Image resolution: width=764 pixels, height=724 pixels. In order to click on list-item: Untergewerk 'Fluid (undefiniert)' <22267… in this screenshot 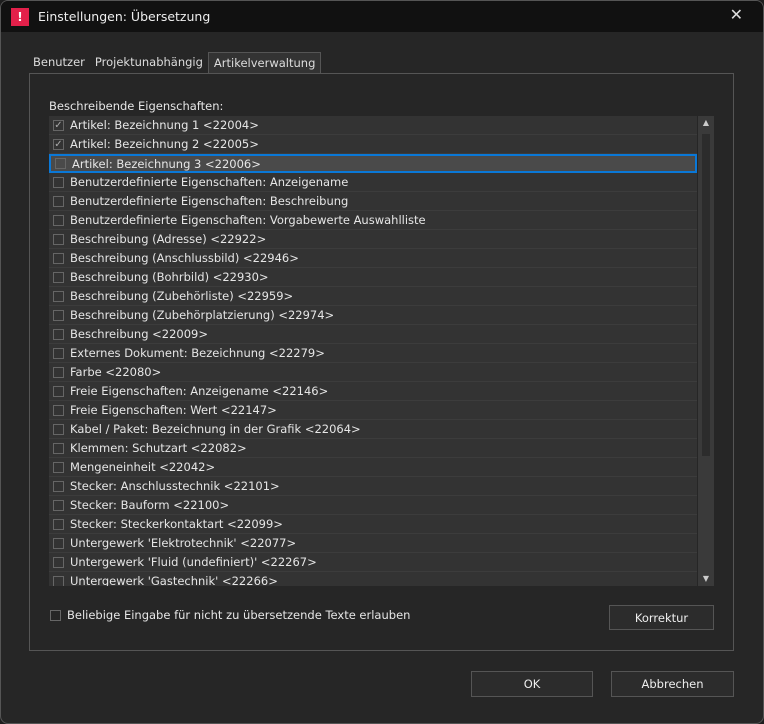, I will do `click(373, 562)`.